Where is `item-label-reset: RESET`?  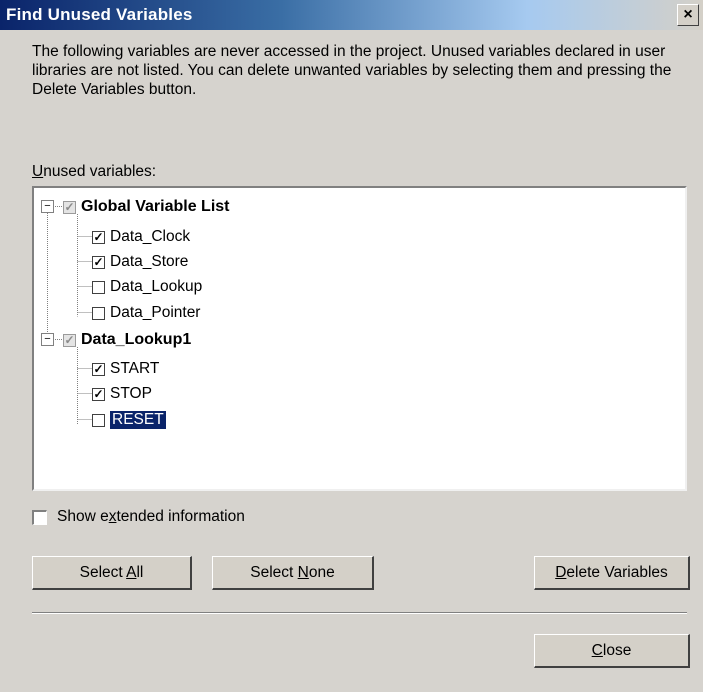
item-label-reset: RESET is located at coordinates (138, 420).